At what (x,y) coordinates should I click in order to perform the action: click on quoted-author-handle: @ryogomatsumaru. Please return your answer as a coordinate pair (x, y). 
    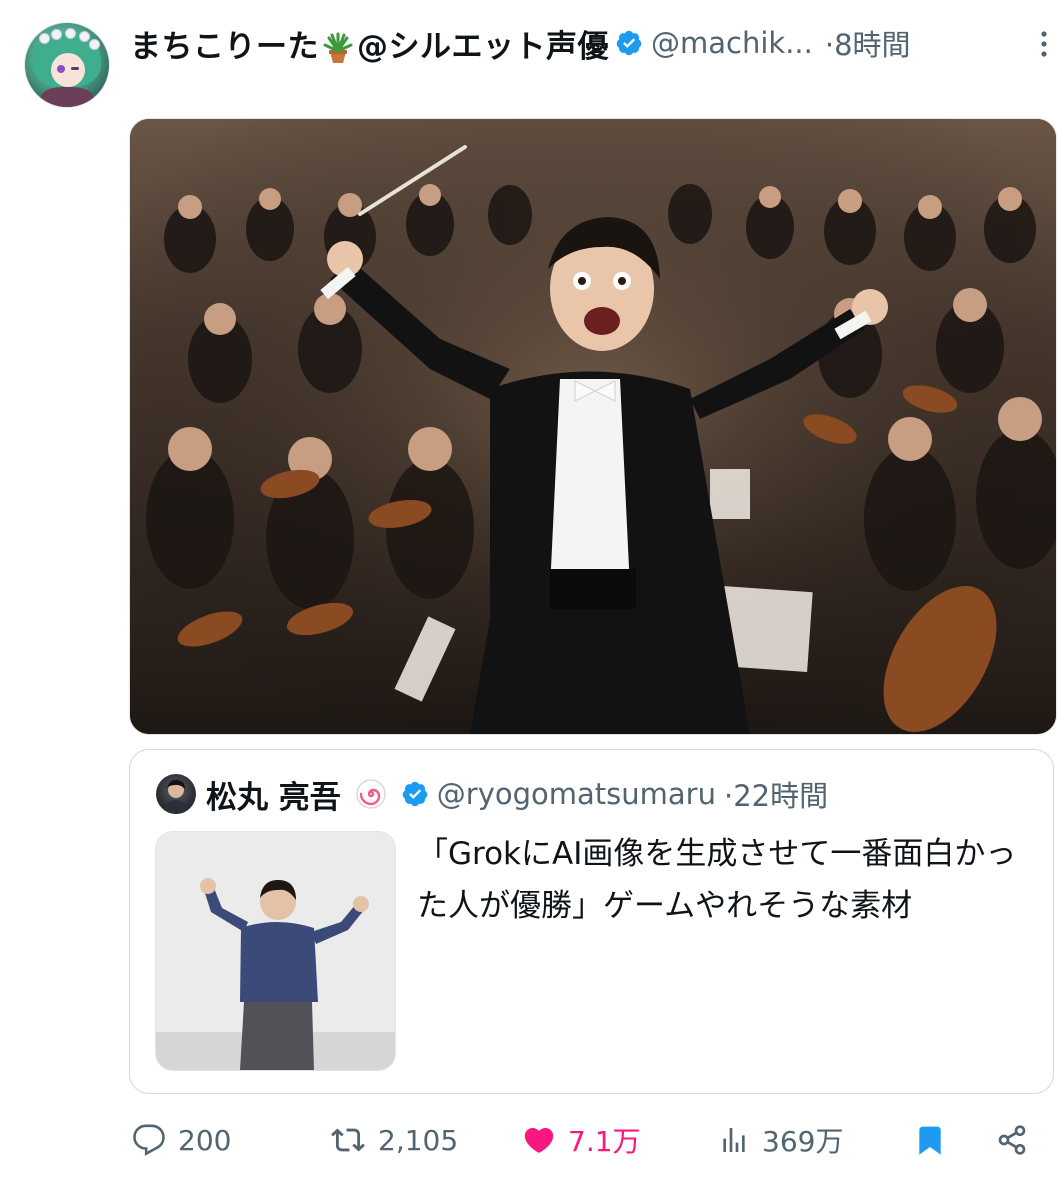
    Looking at the image, I should click on (576, 794).